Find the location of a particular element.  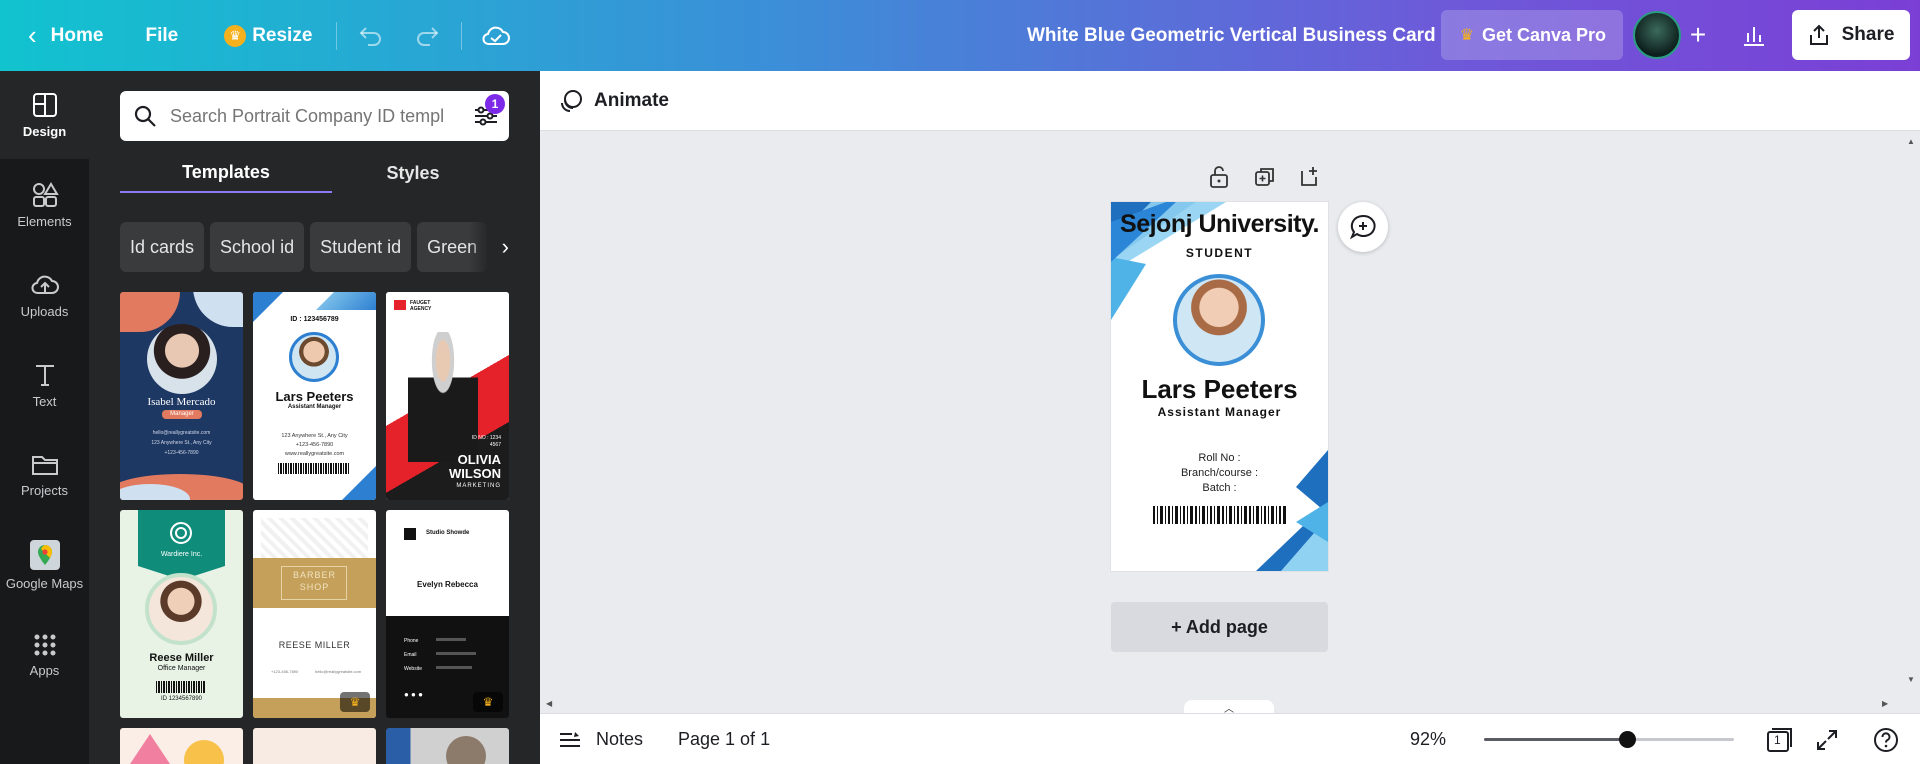

rail-item-text: Text is located at coordinates (44, 385).